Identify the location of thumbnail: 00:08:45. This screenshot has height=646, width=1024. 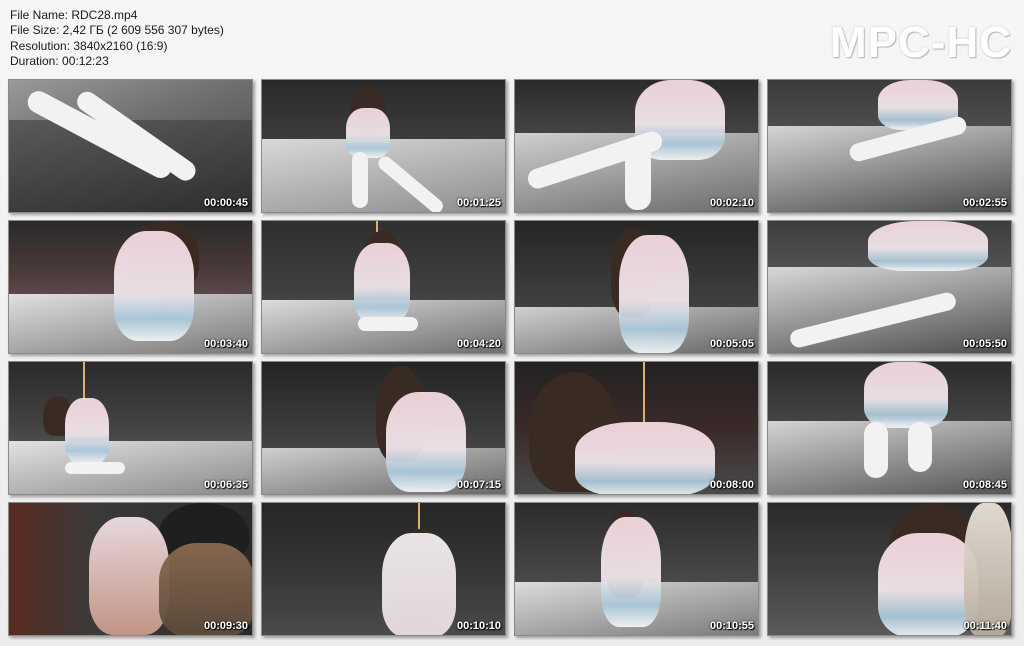
(889, 428).